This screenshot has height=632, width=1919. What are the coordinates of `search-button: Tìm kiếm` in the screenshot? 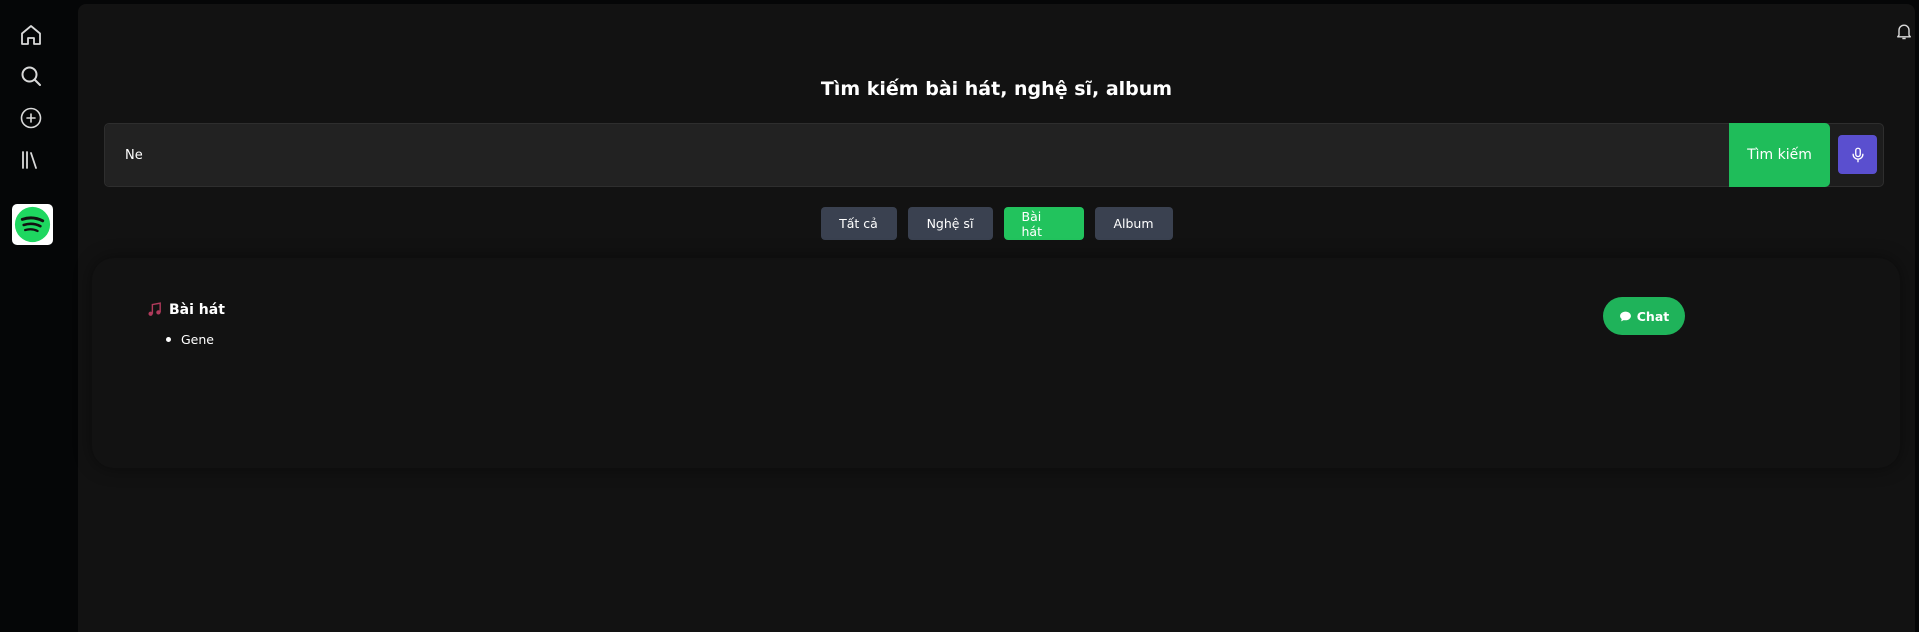 It's located at (1779, 155).